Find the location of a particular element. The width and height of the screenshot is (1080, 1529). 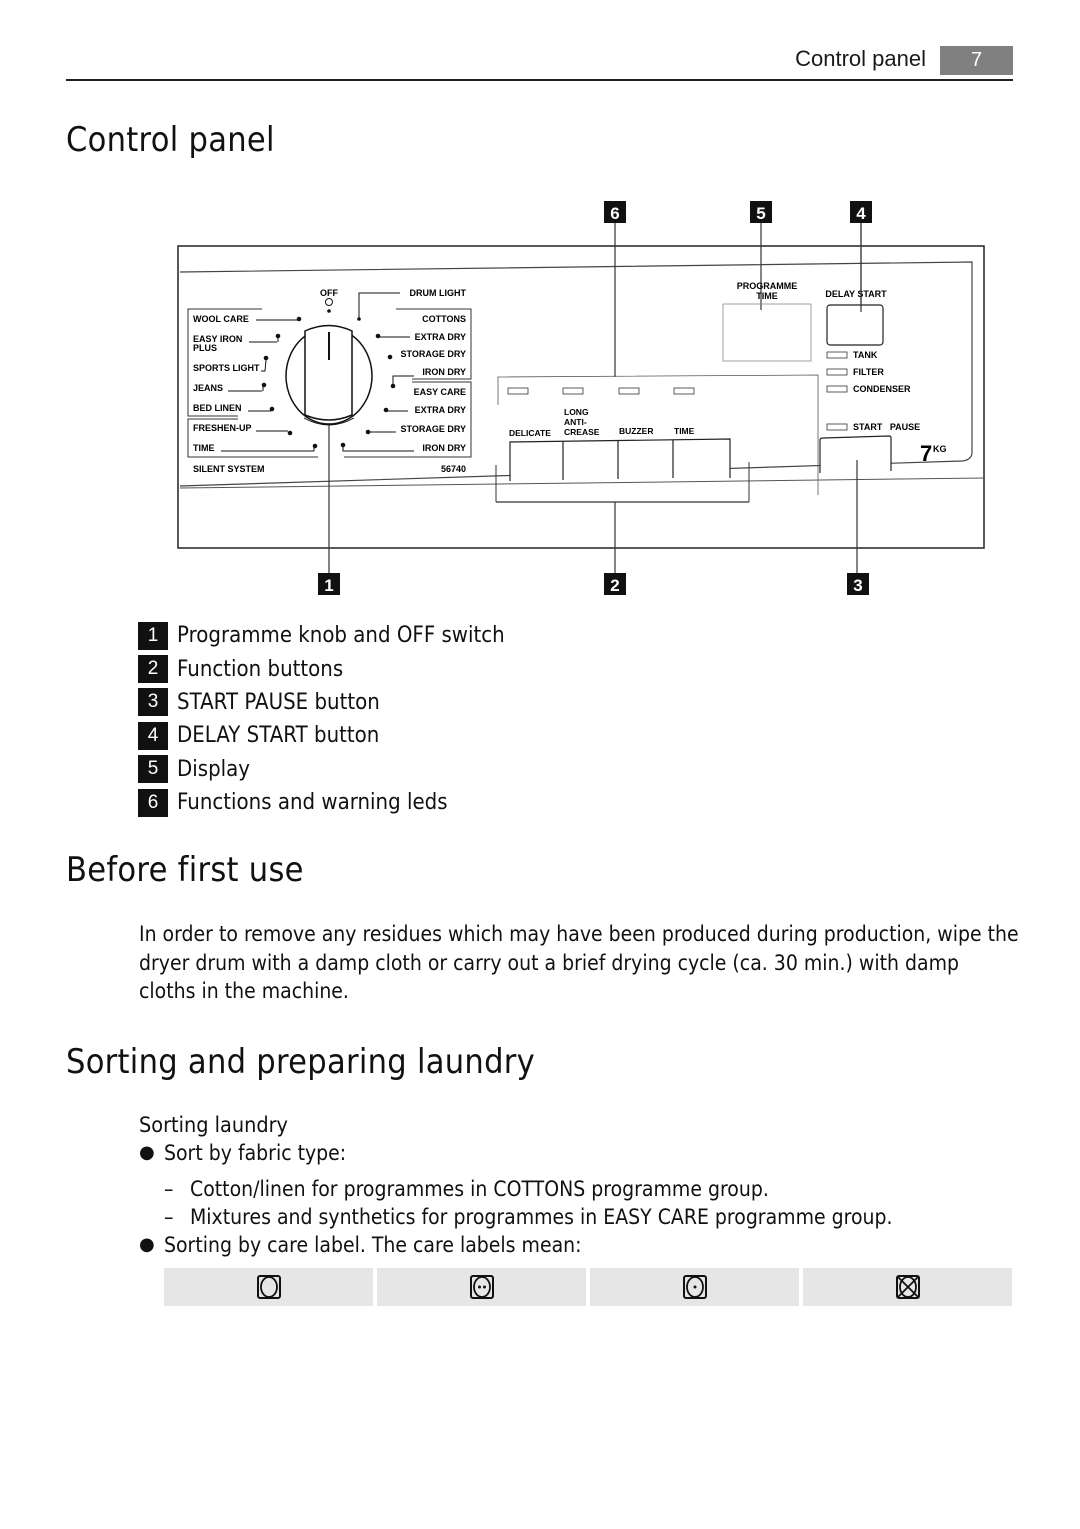

diagram-label: ANTI- is located at coordinates (575, 422).